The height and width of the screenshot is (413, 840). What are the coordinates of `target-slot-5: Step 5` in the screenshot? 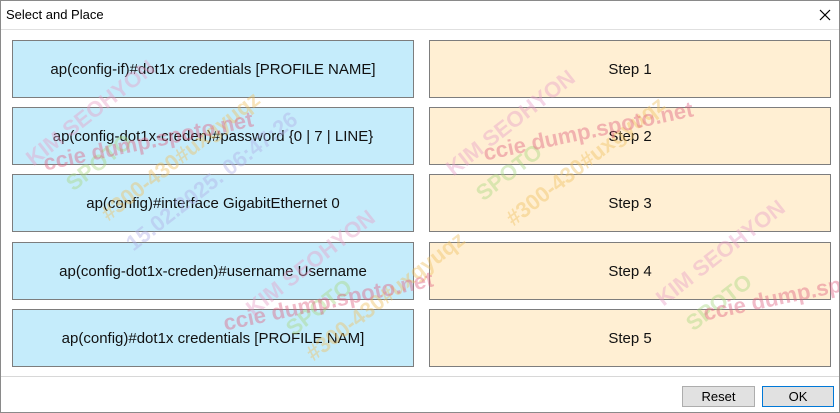 It's located at (630, 338).